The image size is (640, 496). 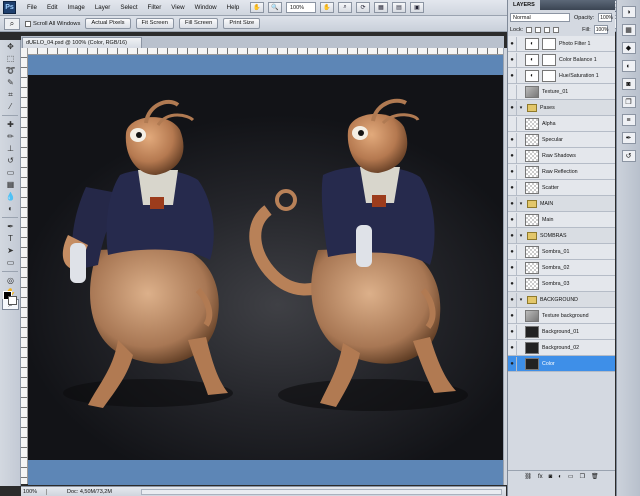 I want to click on arrange-icon: ▤, so click(x=399, y=7).